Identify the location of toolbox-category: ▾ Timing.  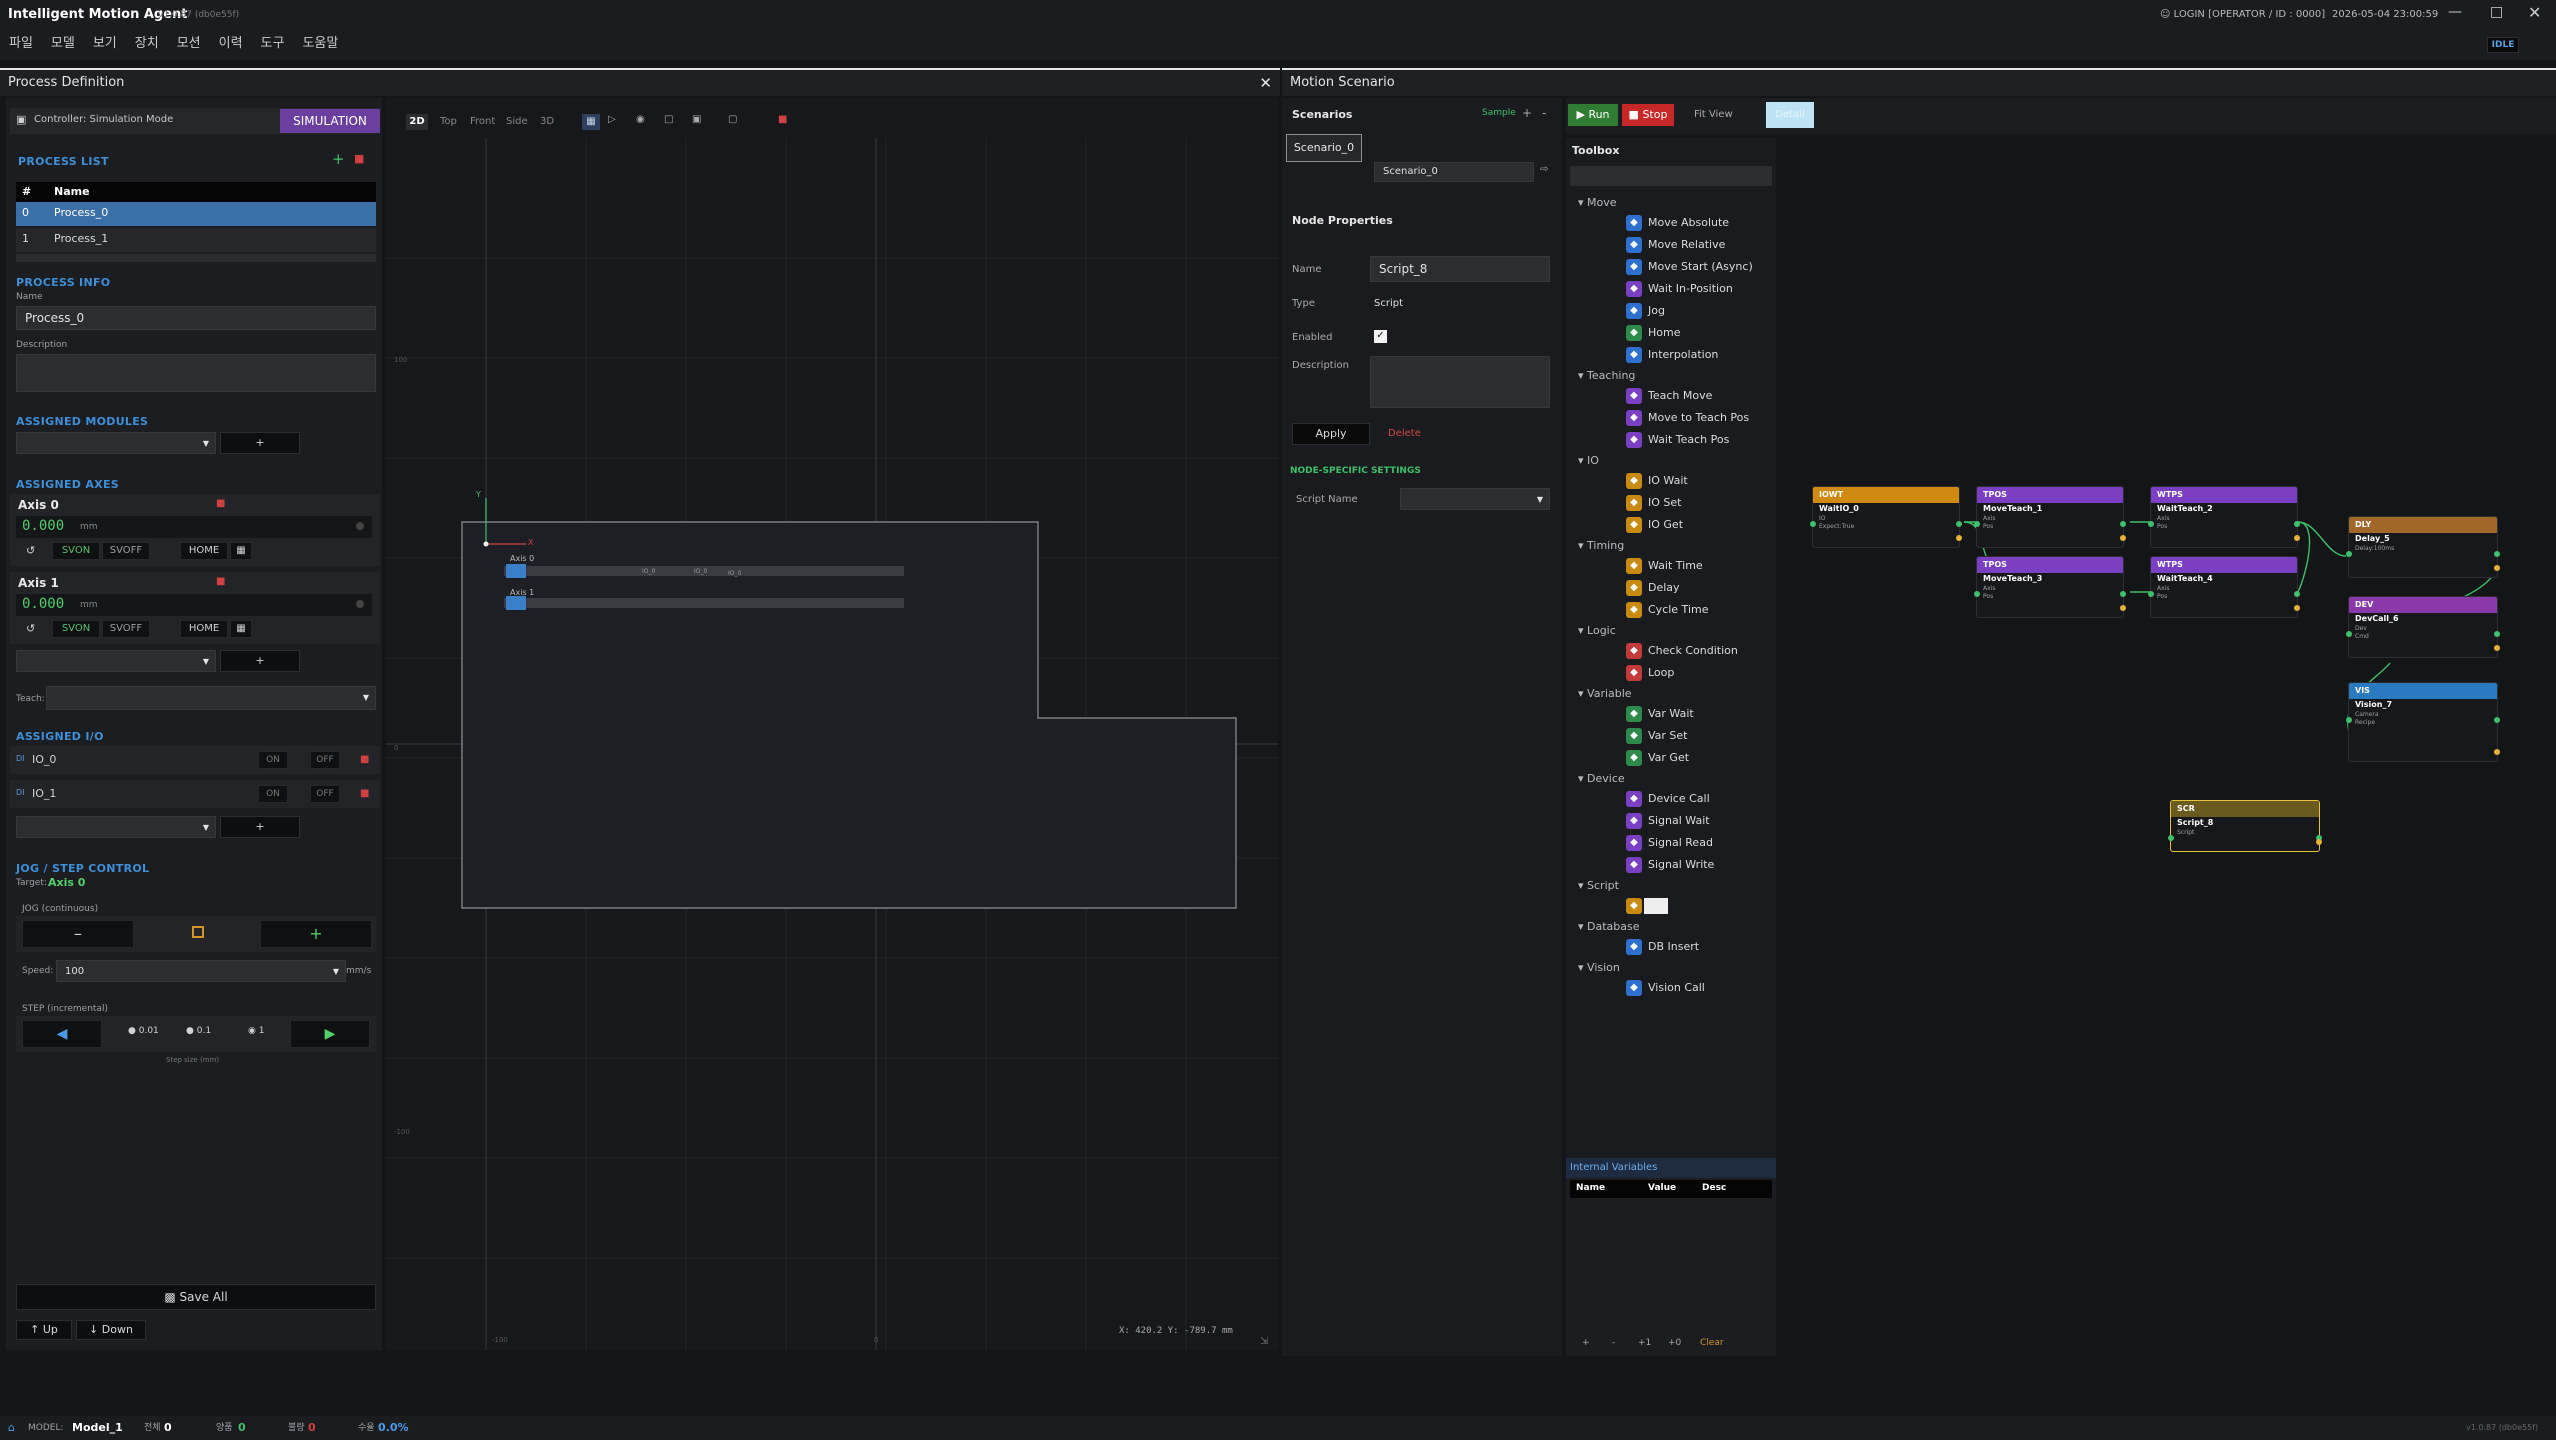
(1601, 546).